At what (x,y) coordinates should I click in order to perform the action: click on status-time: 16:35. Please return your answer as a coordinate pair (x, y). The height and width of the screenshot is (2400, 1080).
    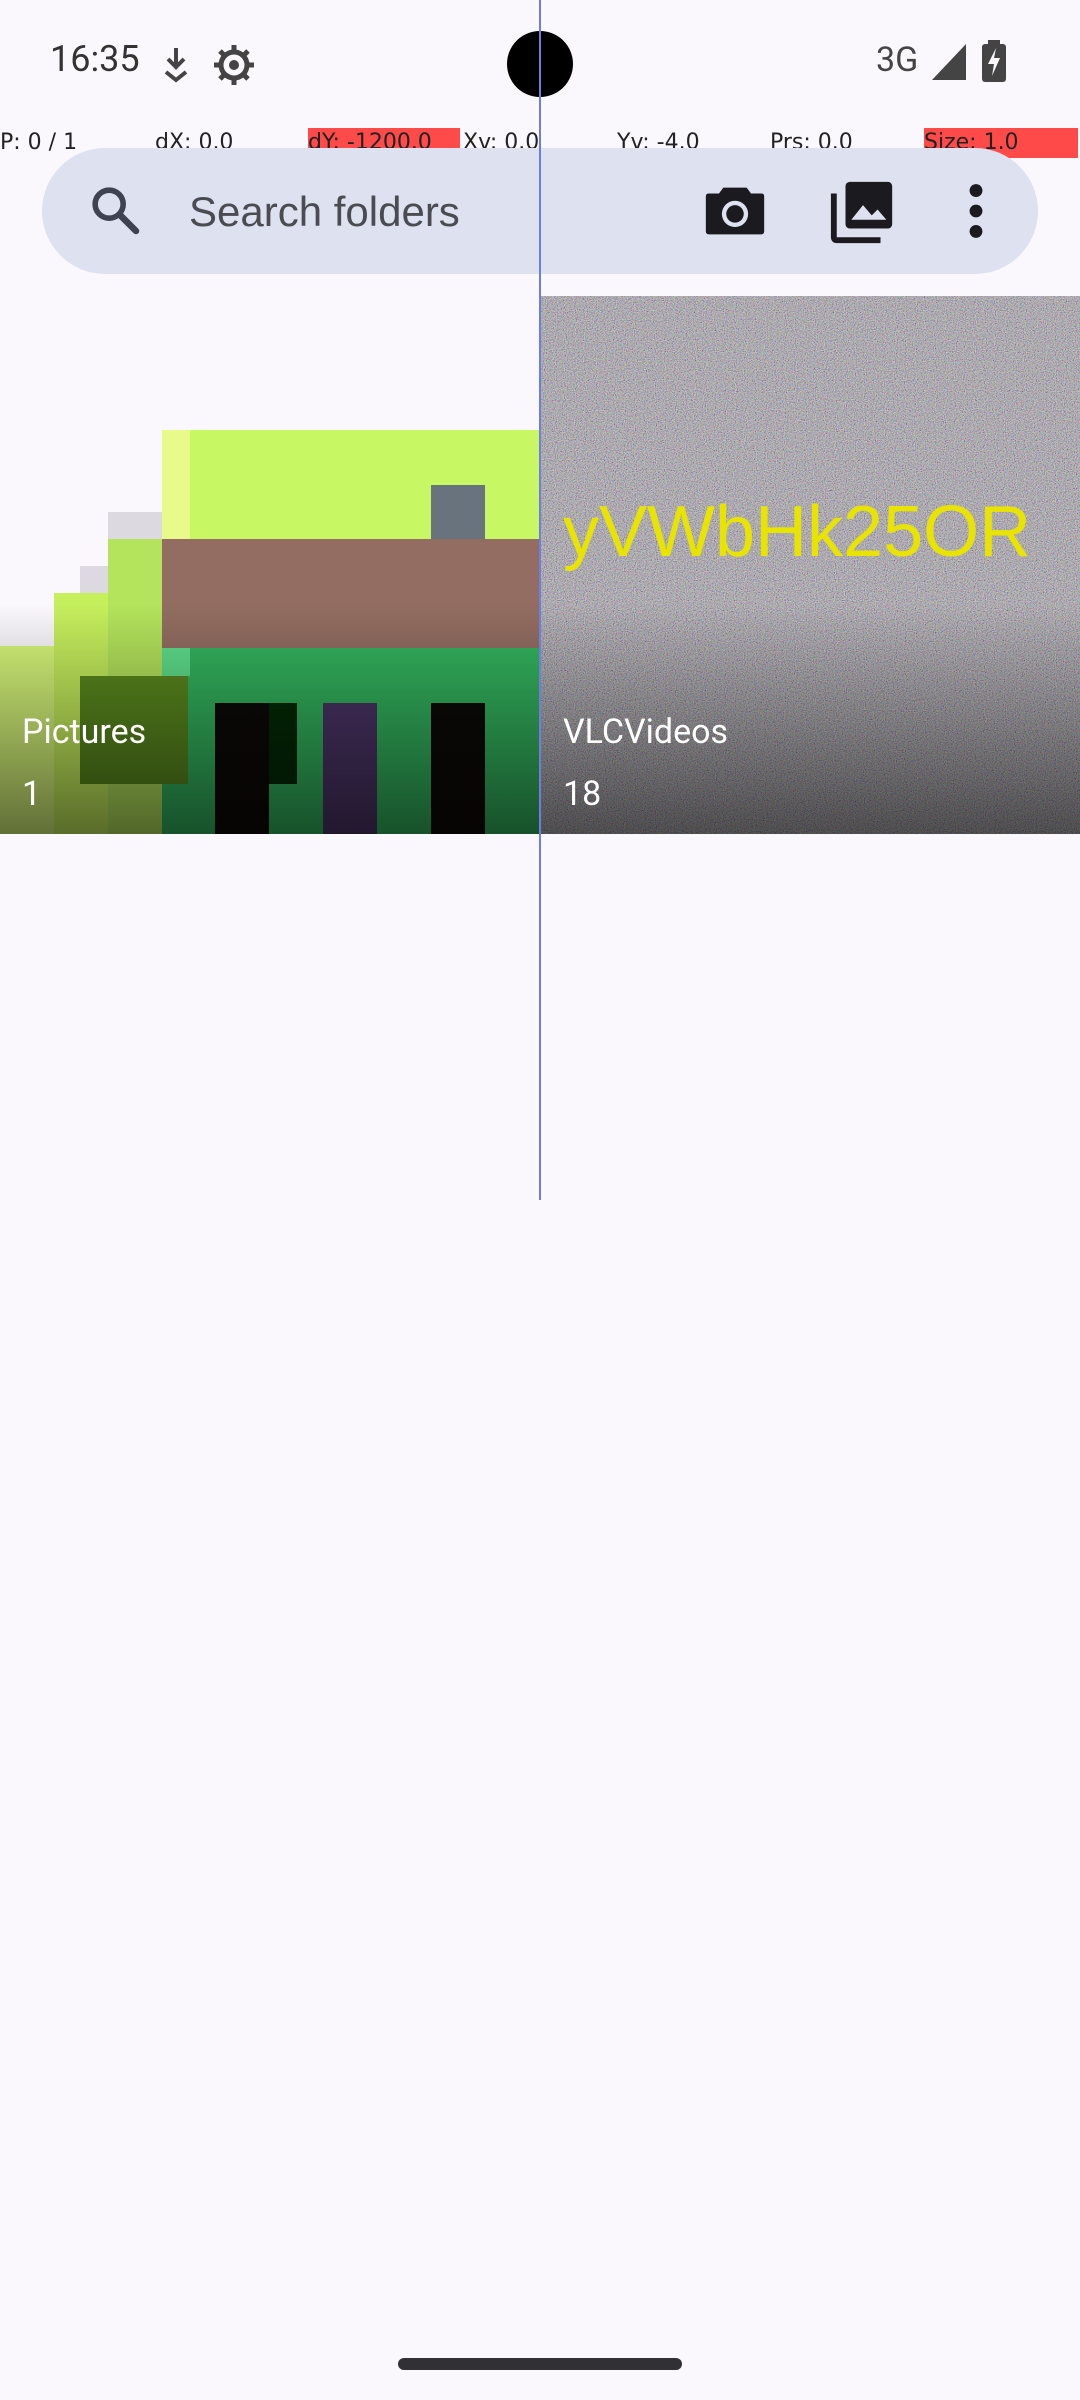
    Looking at the image, I should click on (95, 59).